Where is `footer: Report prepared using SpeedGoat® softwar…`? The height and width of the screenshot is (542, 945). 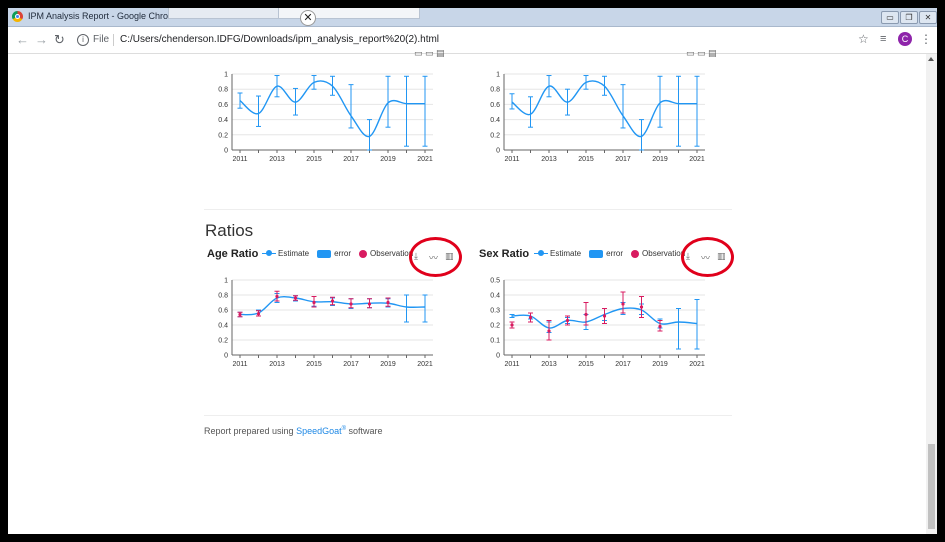
footer: Report prepared using SpeedGoat® softwar… is located at coordinates (293, 431).